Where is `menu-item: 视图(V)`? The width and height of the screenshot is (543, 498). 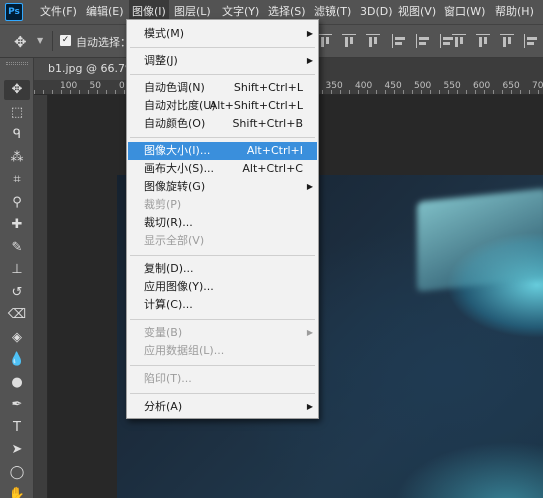
menu-item: 视图(V) is located at coordinates (417, 12).